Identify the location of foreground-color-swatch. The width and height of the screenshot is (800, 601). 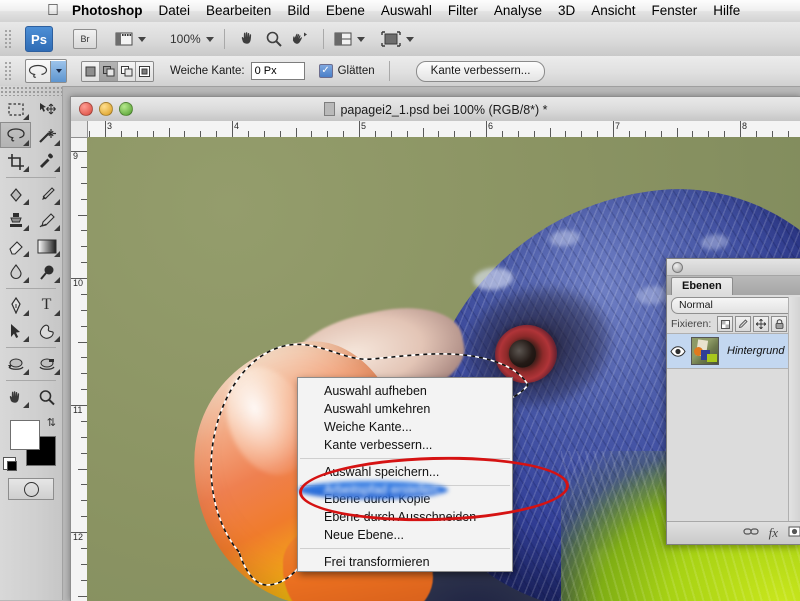
(25, 435).